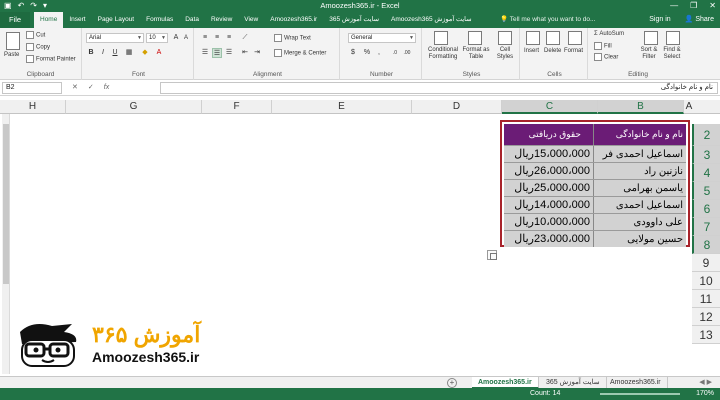  I want to click on tab-amoozesh365: Amoozesh365.ir, so click(293, 20).